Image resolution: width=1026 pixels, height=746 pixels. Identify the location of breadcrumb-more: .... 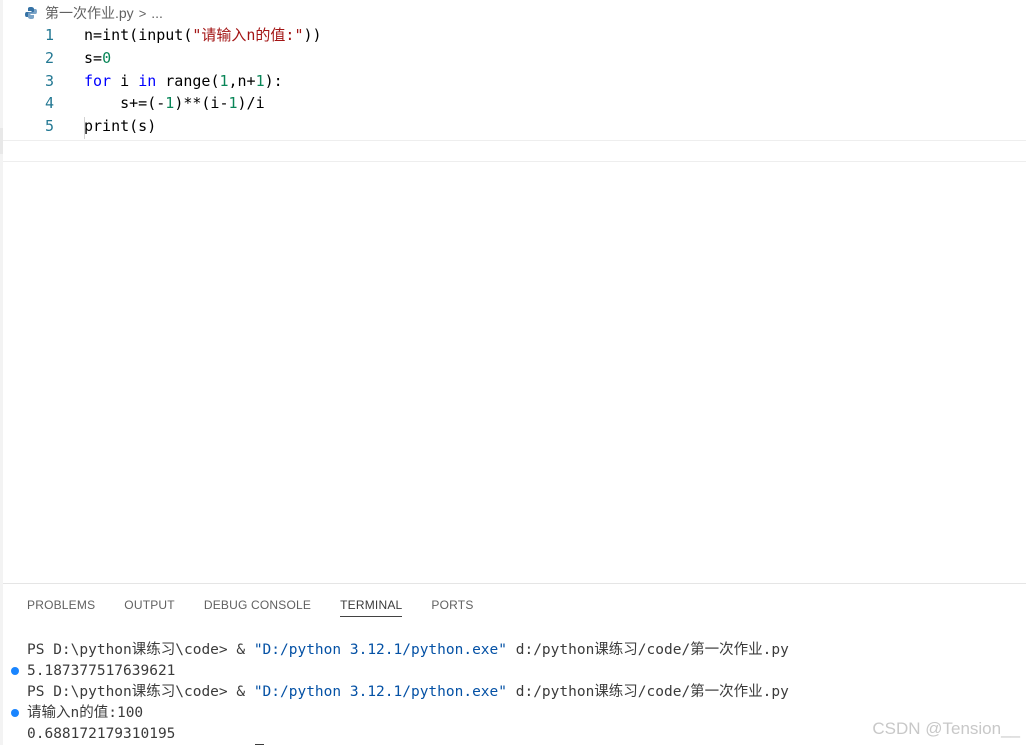
(157, 13).